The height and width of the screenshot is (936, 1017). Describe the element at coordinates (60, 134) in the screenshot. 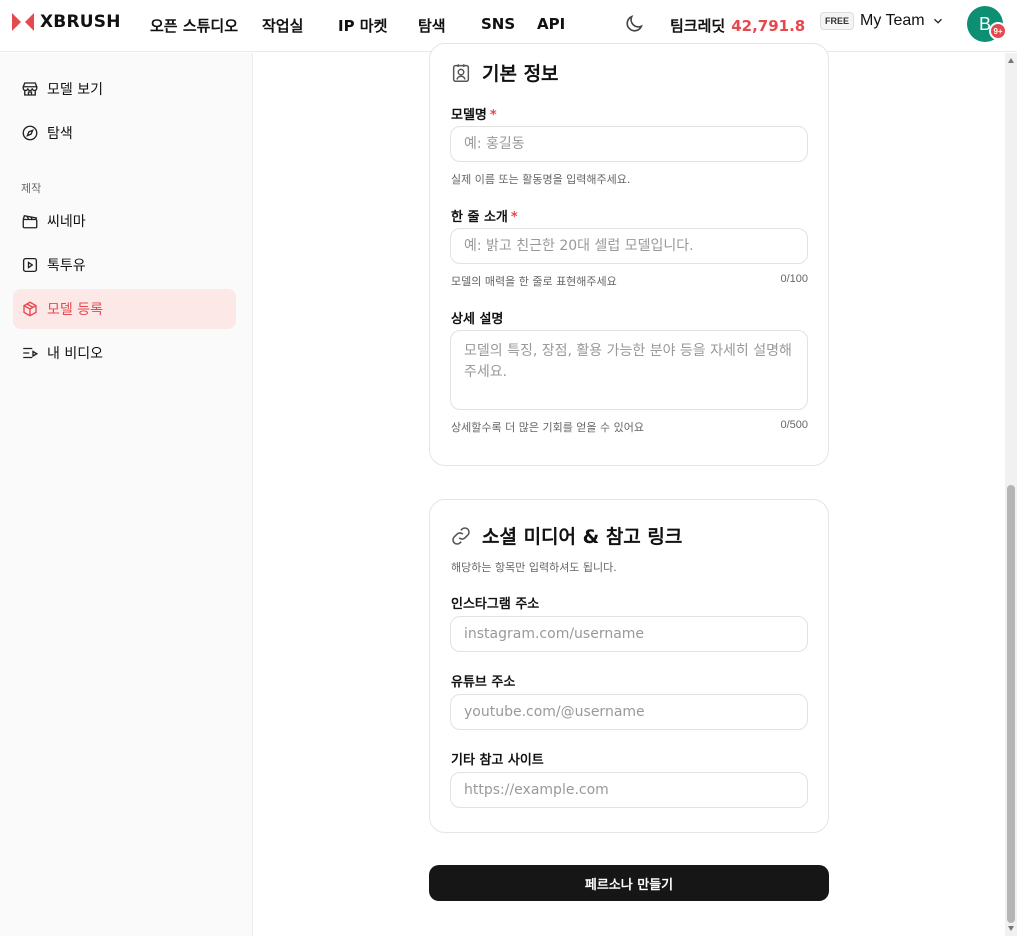

I see `sidebar-item-label: 탐색` at that location.